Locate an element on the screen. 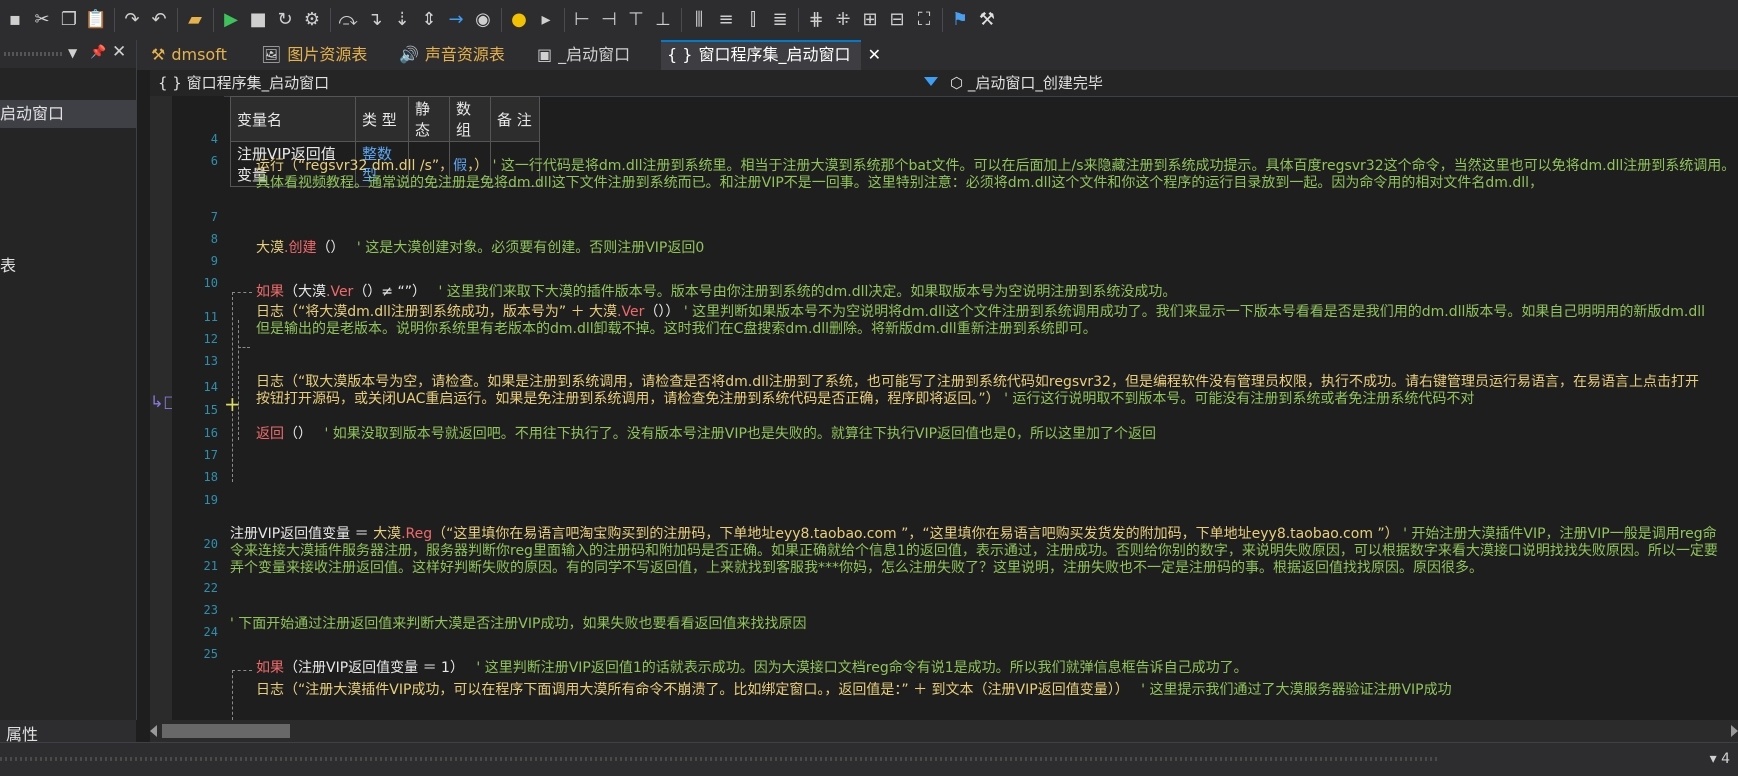 The height and width of the screenshot is (776, 1738). step-down-icon: ⇣ is located at coordinates (402, 20).